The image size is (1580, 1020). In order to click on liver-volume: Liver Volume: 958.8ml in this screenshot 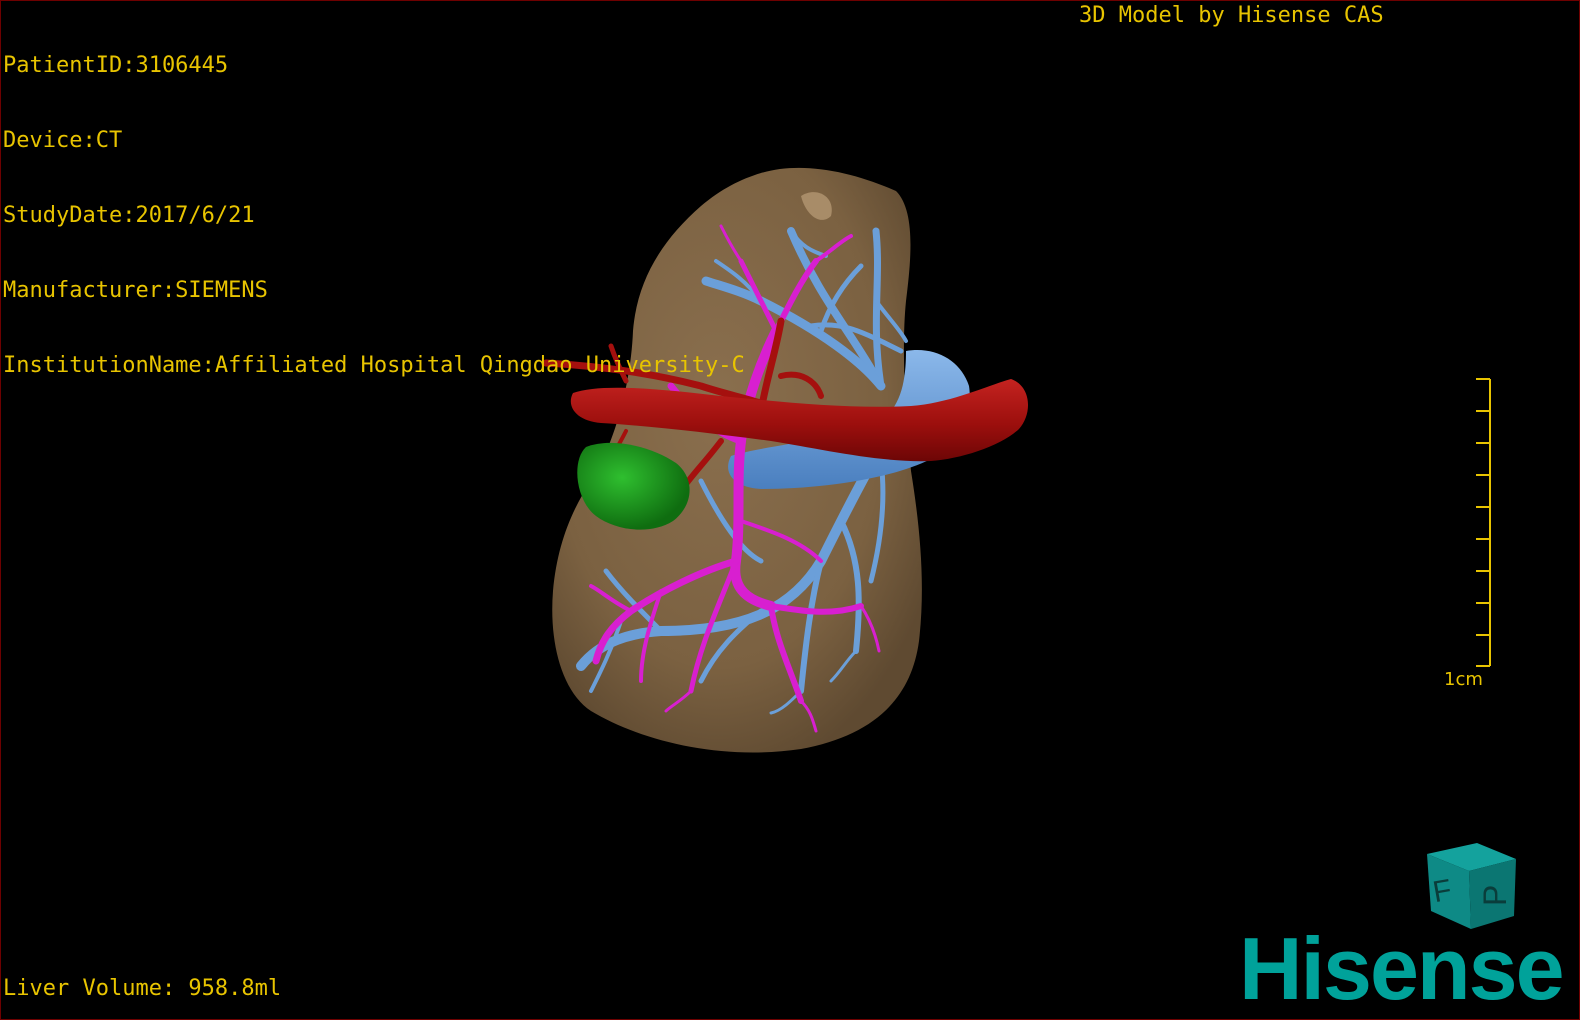, I will do `click(142, 988)`.